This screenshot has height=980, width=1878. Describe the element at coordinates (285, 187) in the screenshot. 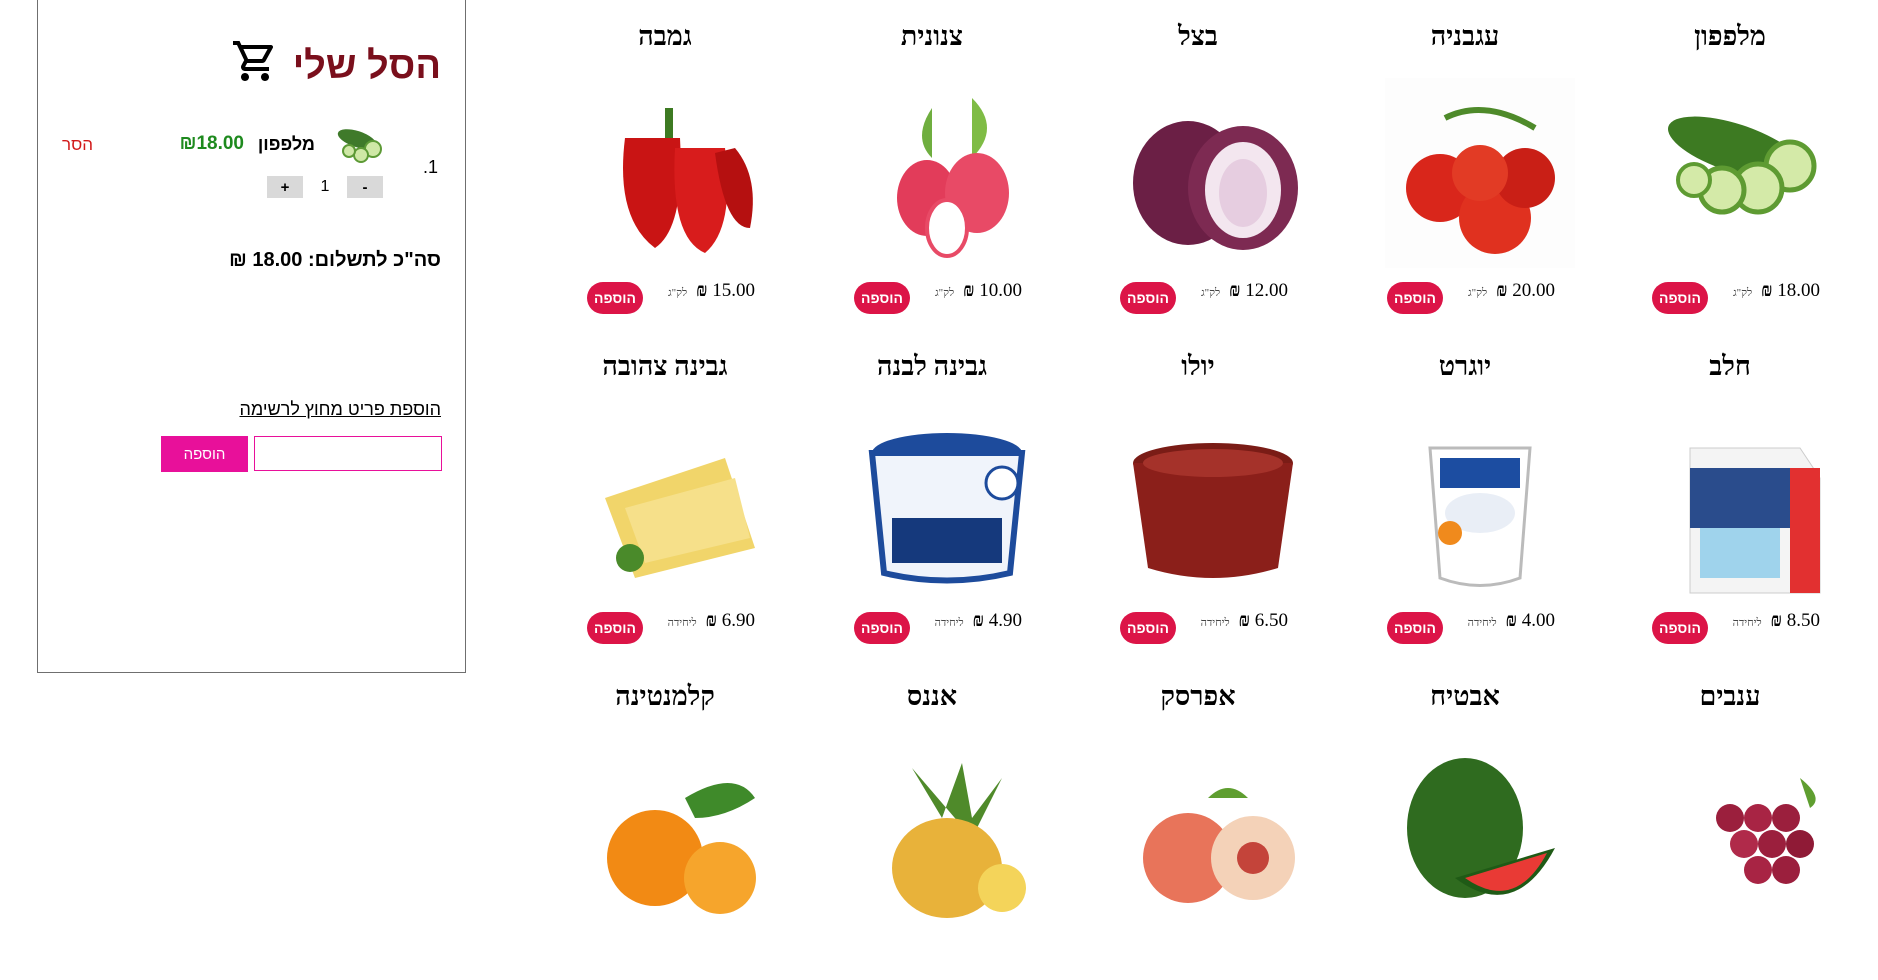

I see `increase-quantity-button: +` at that location.